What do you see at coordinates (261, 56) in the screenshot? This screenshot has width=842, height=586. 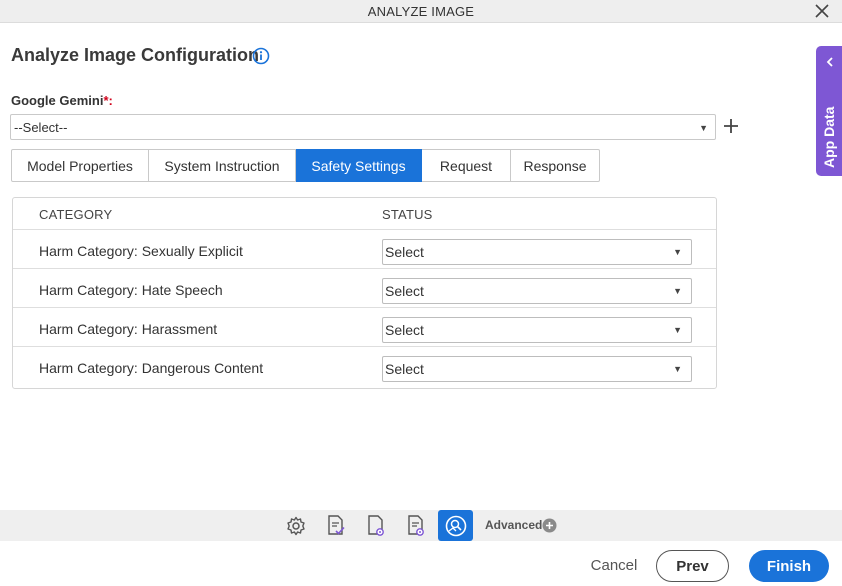 I see `info-icon` at bounding box center [261, 56].